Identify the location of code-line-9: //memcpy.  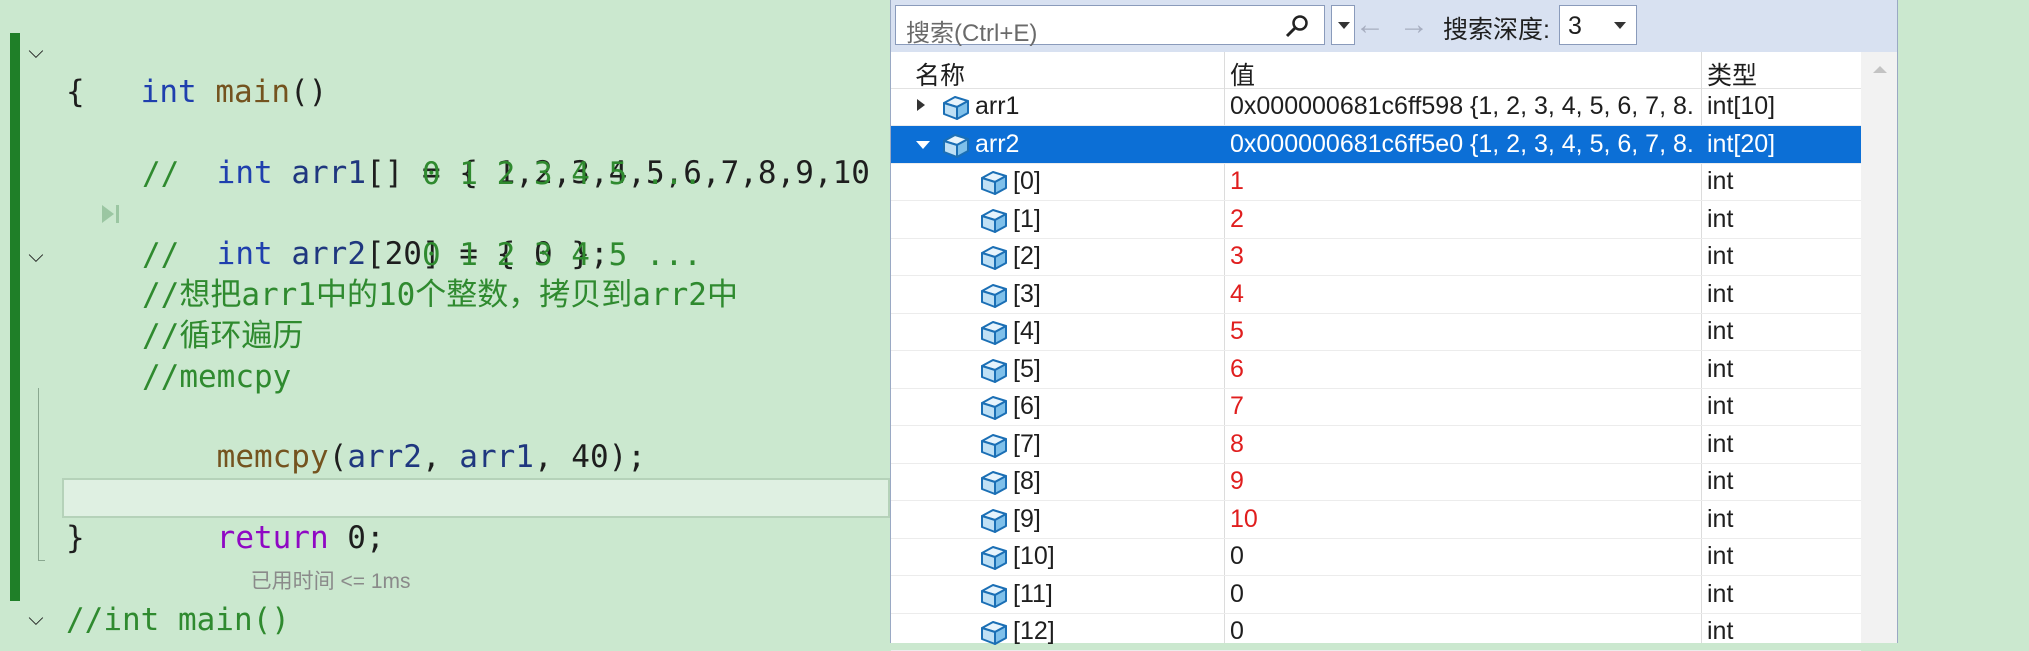
(217, 377).